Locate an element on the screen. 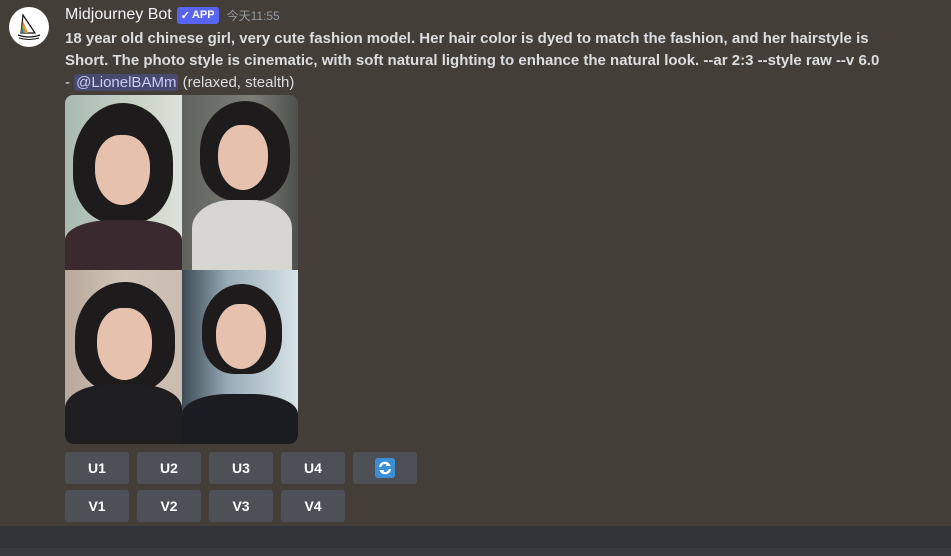 The image size is (951, 556). midjourney-logo-icon is located at coordinates (29, 26).